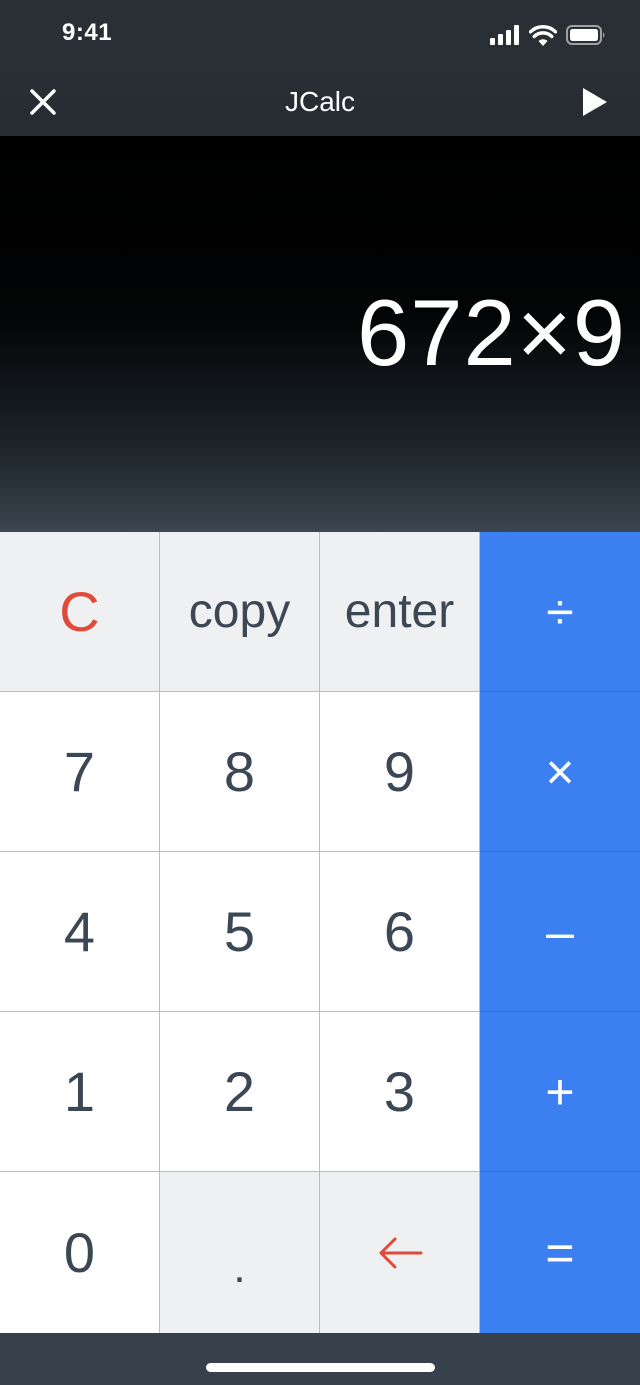 The width and height of the screenshot is (640, 1385). What do you see at coordinates (320, 35) in the screenshot?
I see `status-bar: 9:41` at bounding box center [320, 35].